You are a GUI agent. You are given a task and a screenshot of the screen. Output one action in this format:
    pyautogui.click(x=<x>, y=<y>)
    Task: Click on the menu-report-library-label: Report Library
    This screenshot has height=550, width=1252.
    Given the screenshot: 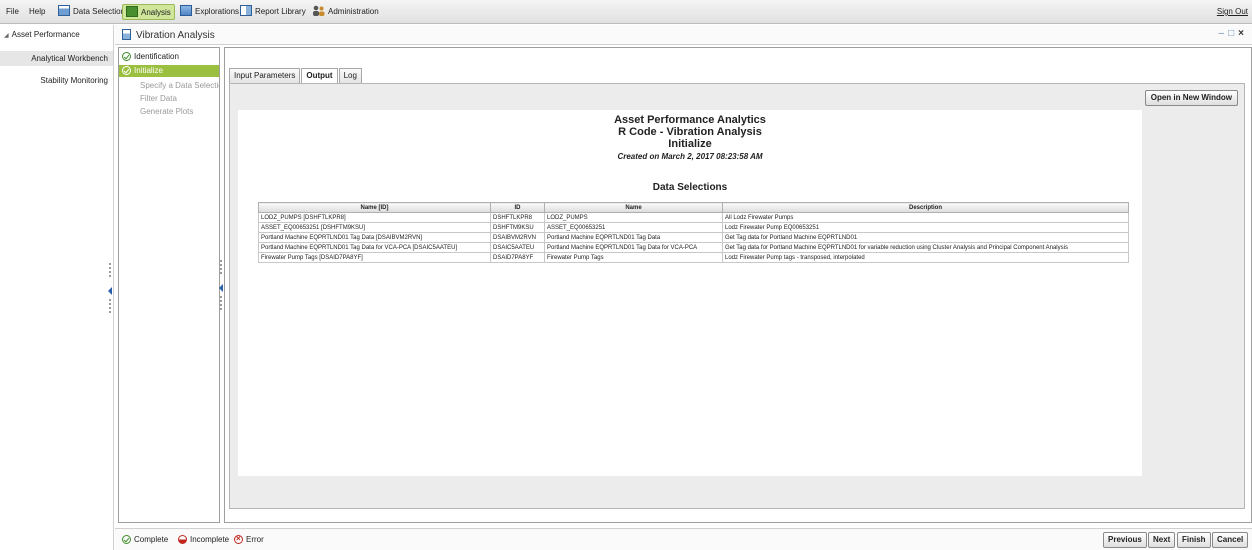 What is the action you would take?
    pyautogui.click(x=280, y=11)
    